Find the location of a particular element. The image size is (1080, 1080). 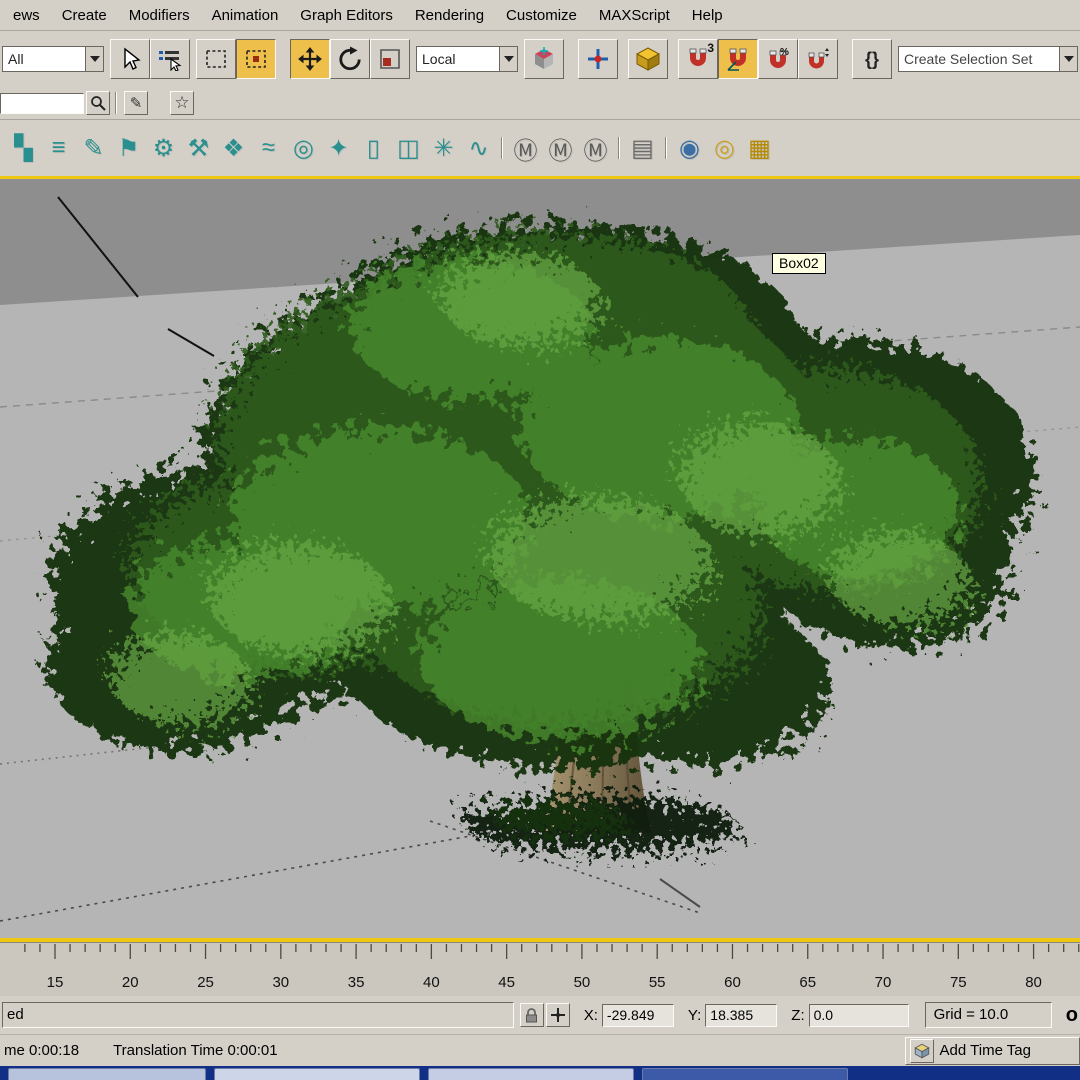

partial-right-text: o is located at coordinates (1071, 1014).